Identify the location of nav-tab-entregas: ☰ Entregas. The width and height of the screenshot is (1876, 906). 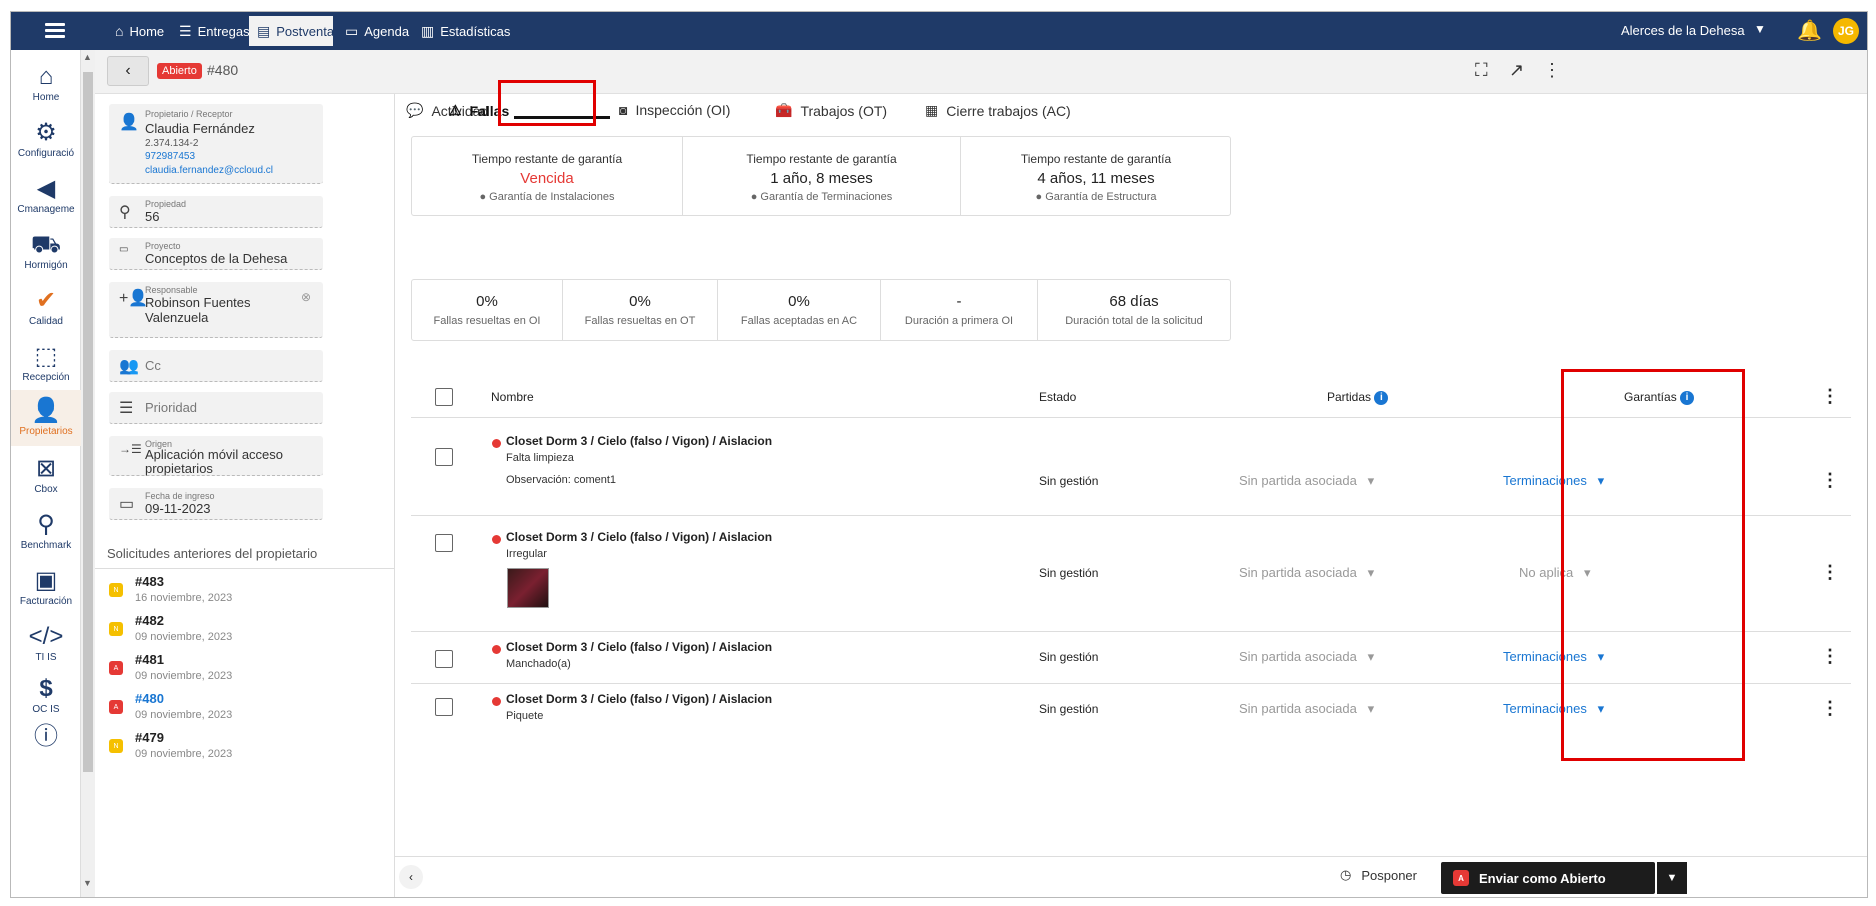
(214, 31).